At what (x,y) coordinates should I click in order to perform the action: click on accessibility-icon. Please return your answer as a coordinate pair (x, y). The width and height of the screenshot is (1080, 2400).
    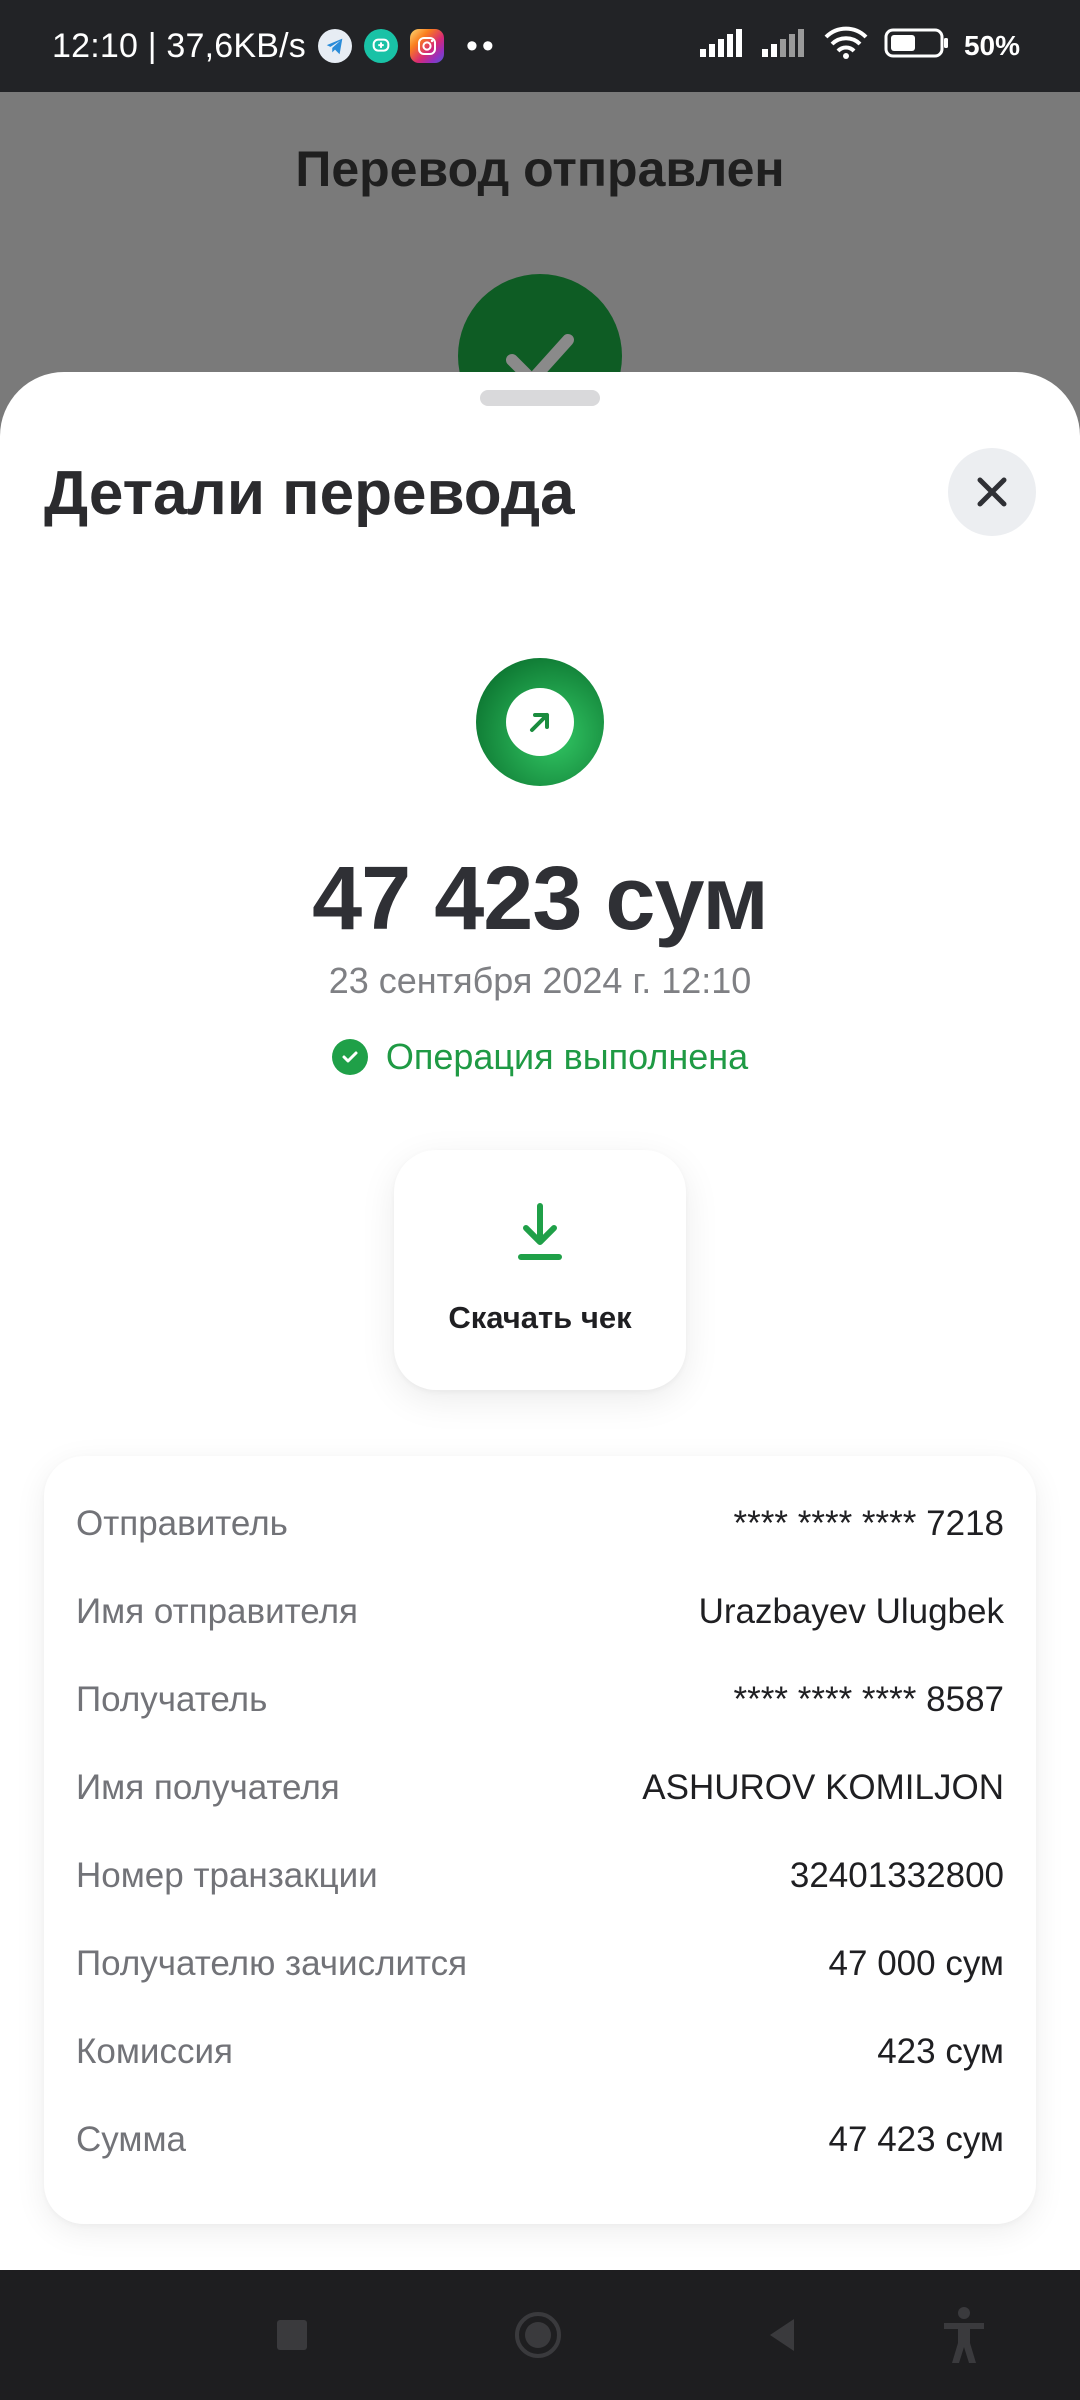
    Looking at the image, I should click on (964, 2335).